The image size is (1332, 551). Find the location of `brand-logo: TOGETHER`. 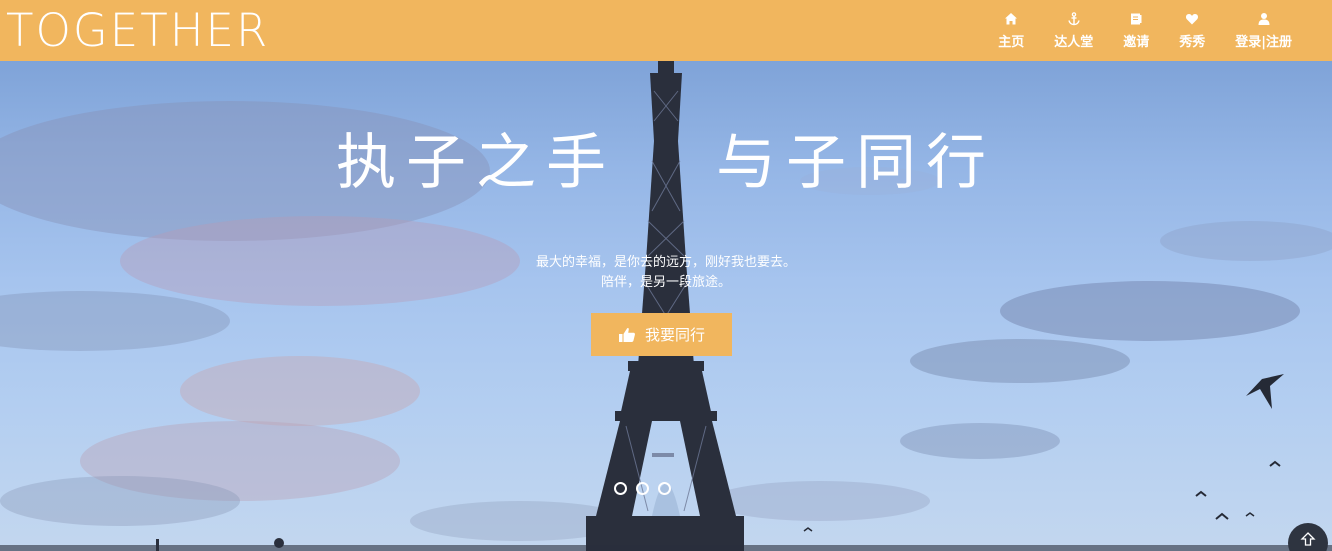

brand-logo: TOGETHER is located at coordinates (137, 31).